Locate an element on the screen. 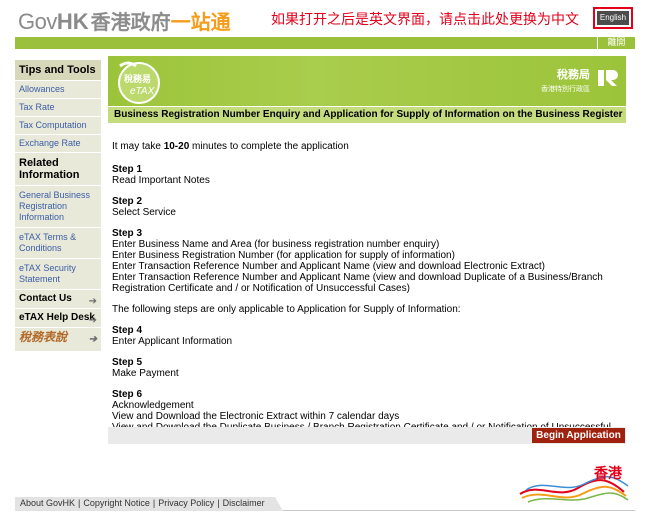 This screenshot has height=528, width=650. english-language-button: English is located at coordinates (613, 18).